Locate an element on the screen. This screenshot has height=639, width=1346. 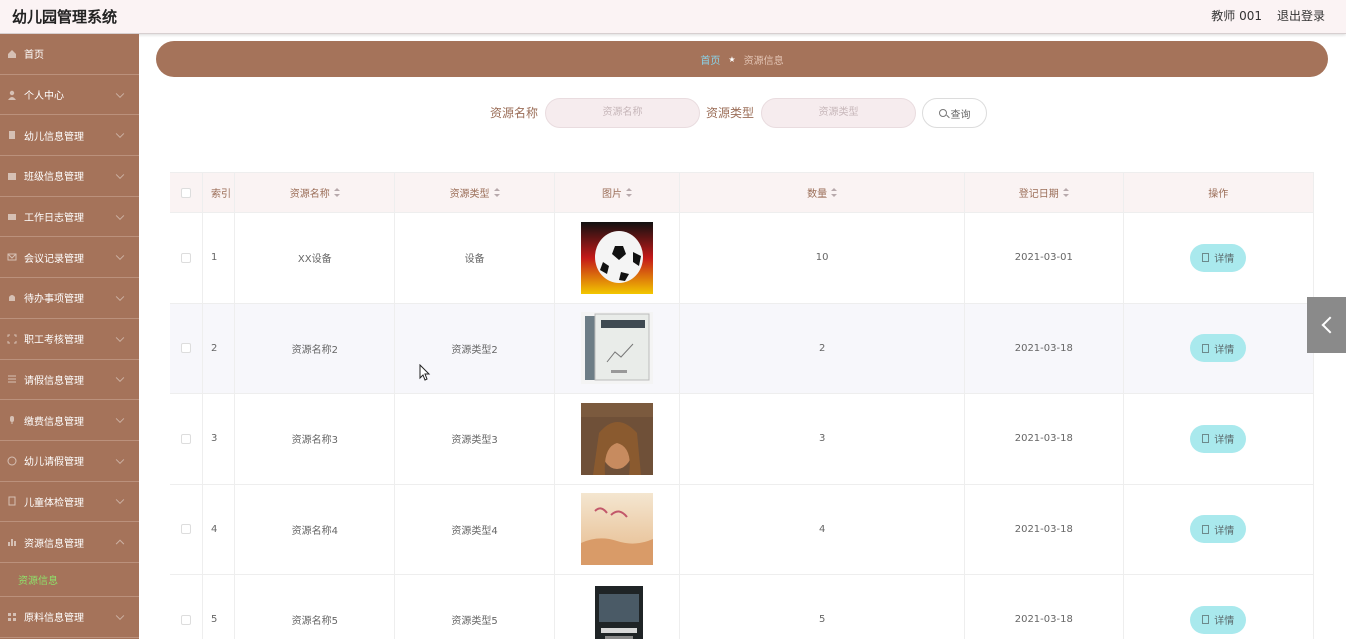
top-bar: 幼儿园管理系统 教师 001 退出登录 is located at coordinates (673, 17).